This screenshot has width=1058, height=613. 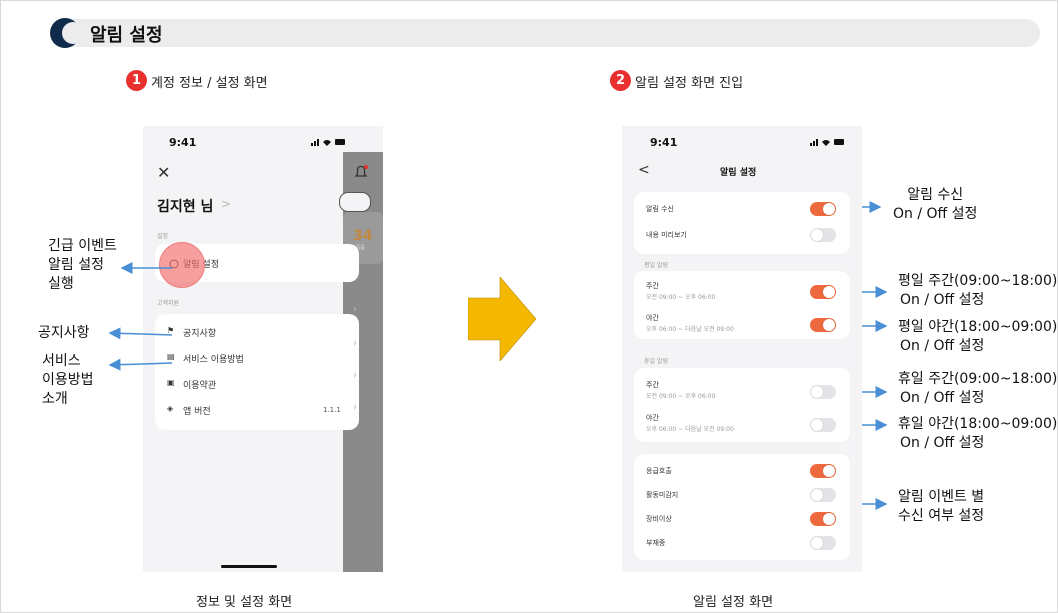 I want to click on annotation-weekday-night: 평일 야간(18:00~09:00) On / Off 설정, so click(x=977, y=337).